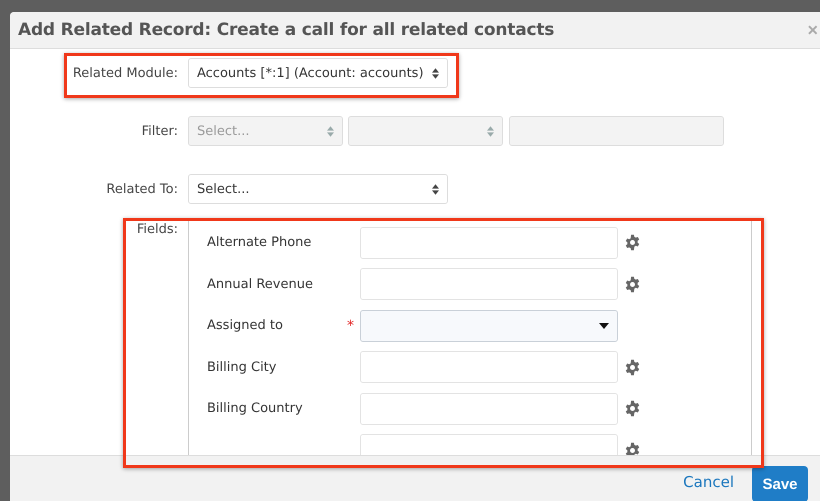 The height and width of the screenshot is (501, 820). I want to click on dialog-title: Add Related Record: Create a call for all related contacts, so click(286, 30).